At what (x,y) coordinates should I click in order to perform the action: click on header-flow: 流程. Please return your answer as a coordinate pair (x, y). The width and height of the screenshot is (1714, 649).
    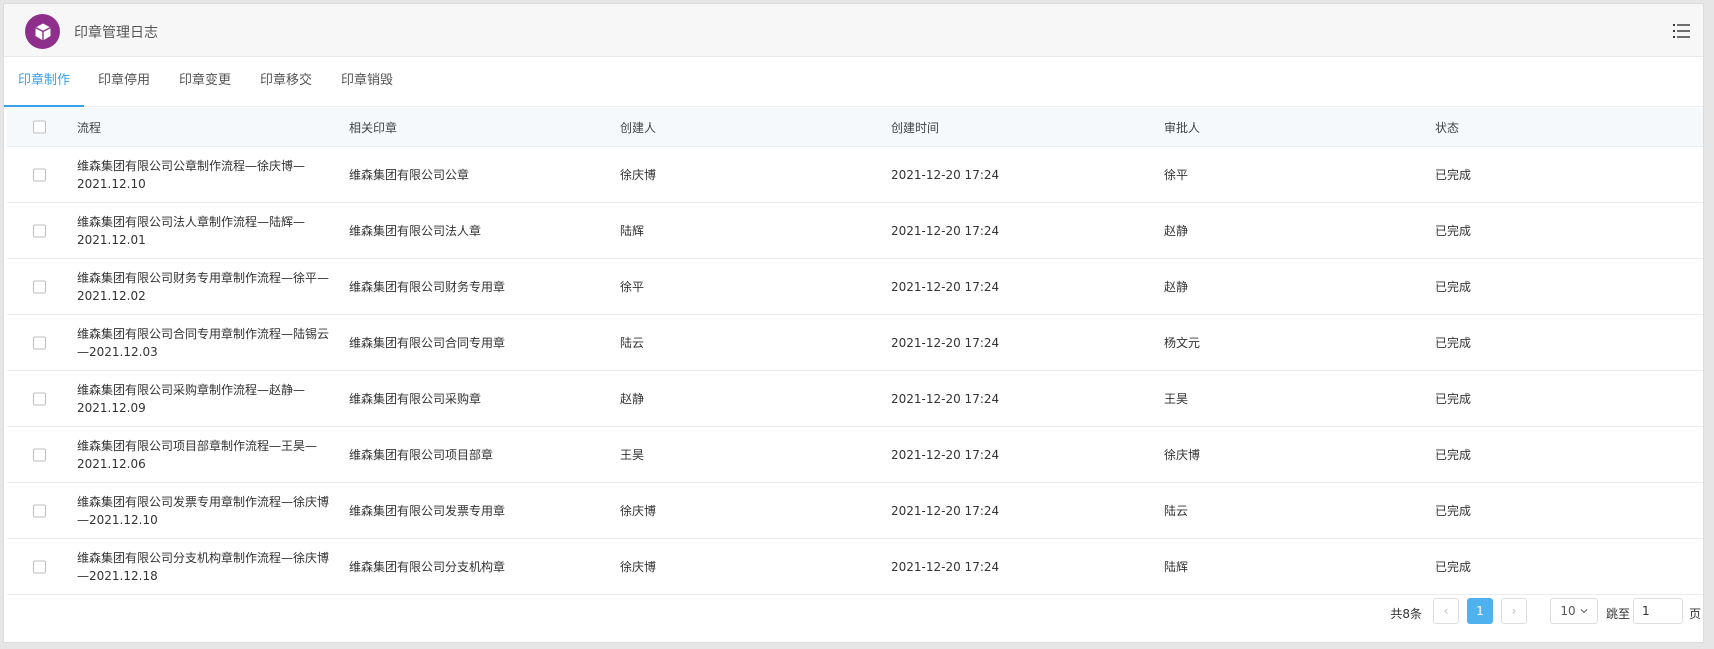
    Looking at the image, I should click on (89, 127).